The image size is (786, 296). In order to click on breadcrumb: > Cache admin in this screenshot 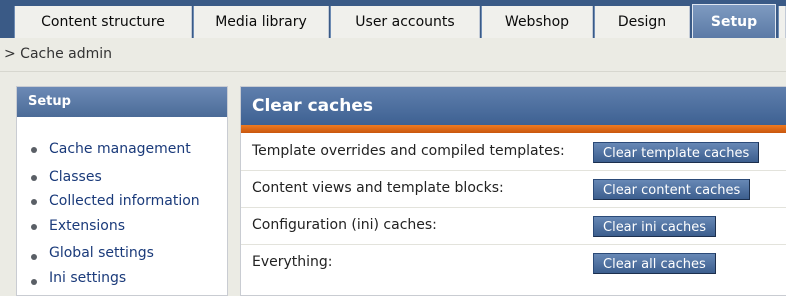, I will do `click(393, 55)`.